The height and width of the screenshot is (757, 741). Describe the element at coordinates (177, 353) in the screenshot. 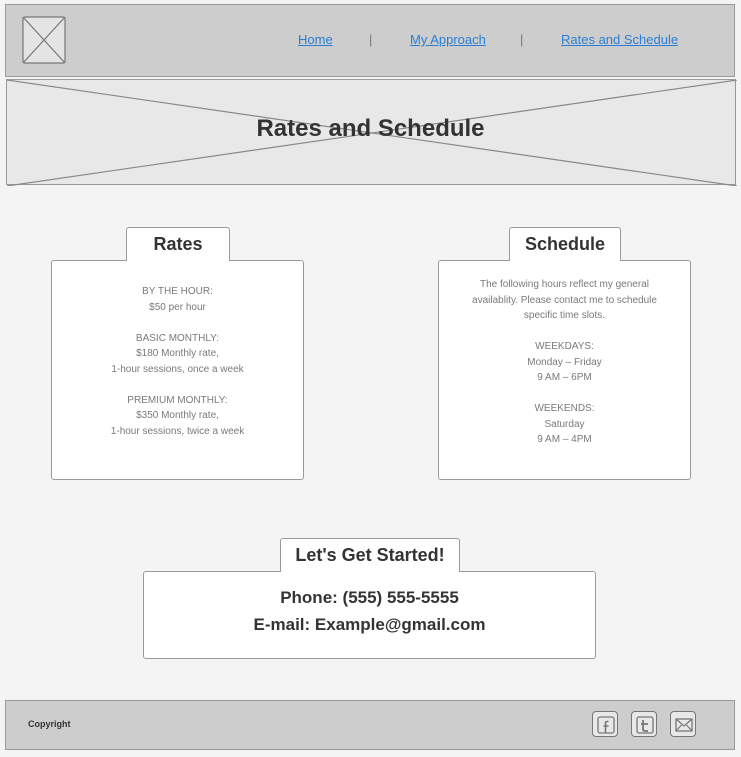

I see `basic-rate: $180 Monthly rate,` at that location.